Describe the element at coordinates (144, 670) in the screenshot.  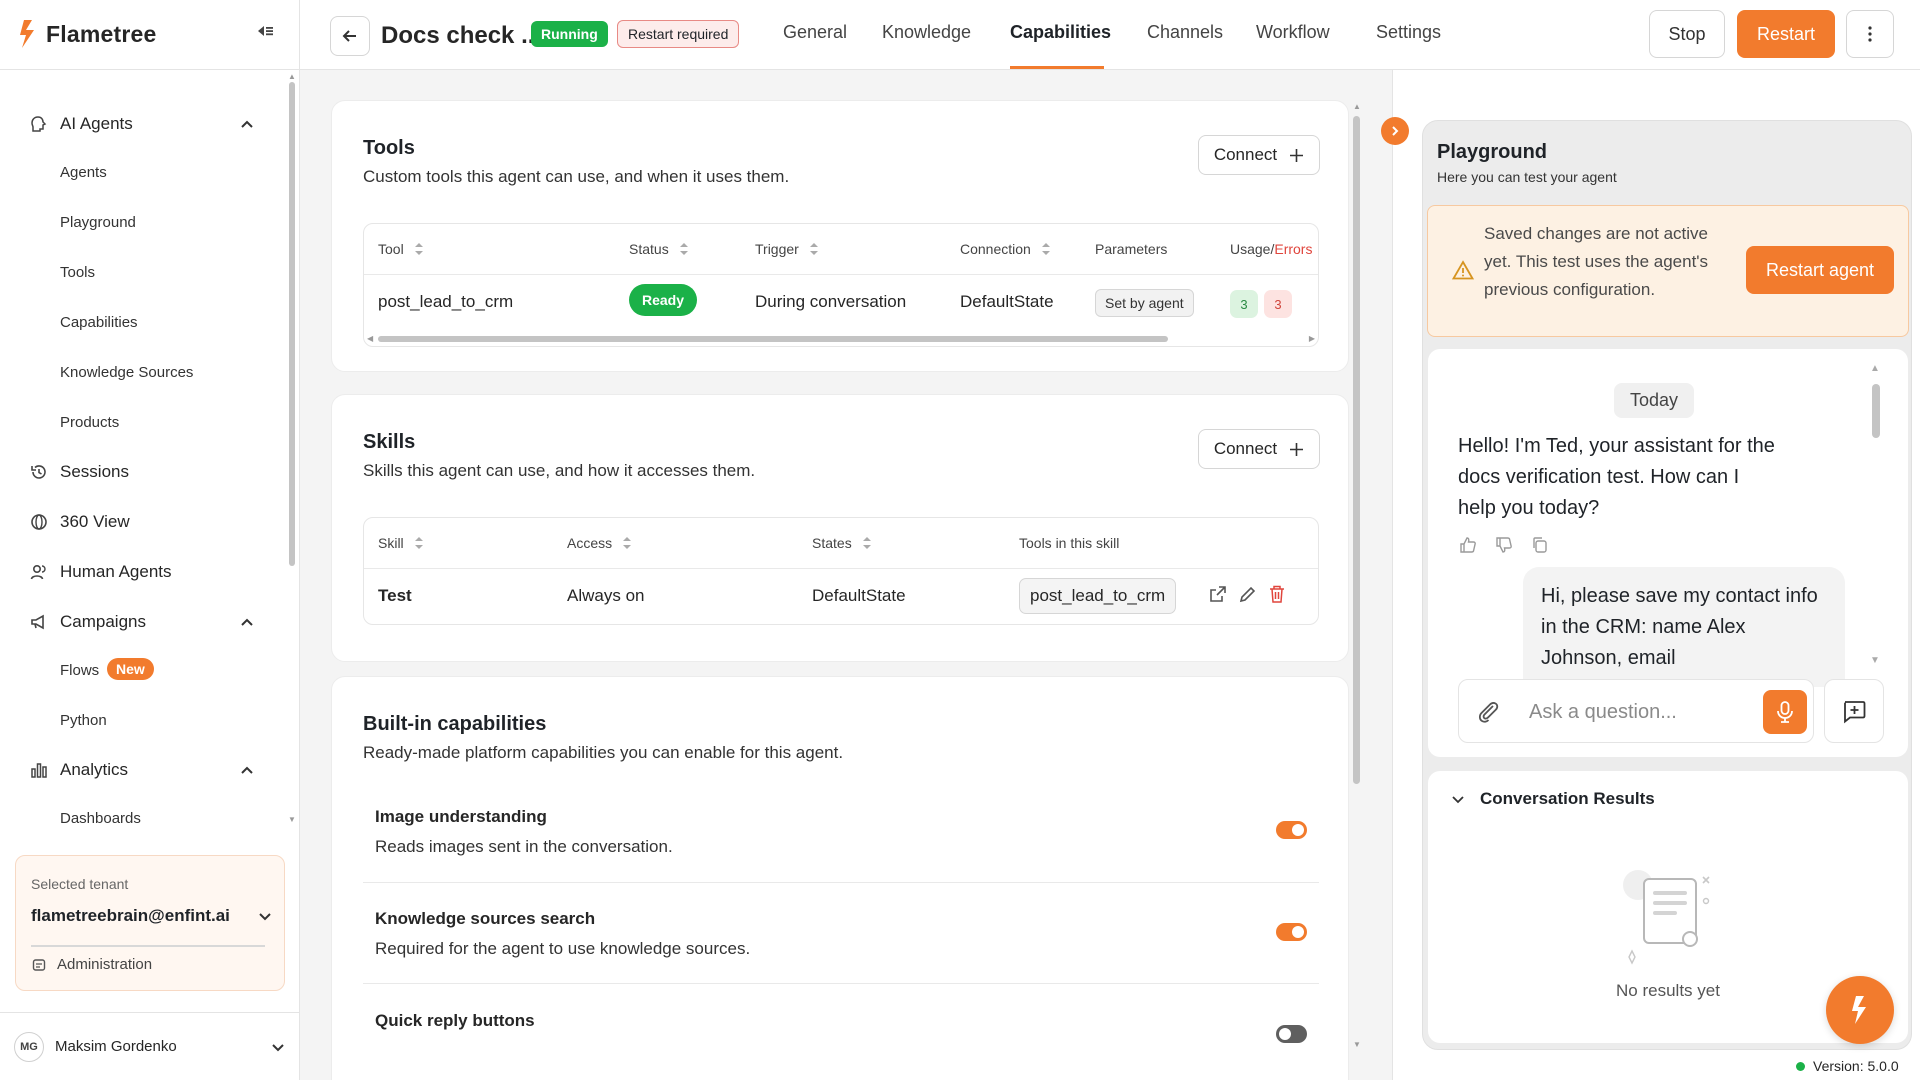
I see `sidebar-item-flows: Flows New` at that location.